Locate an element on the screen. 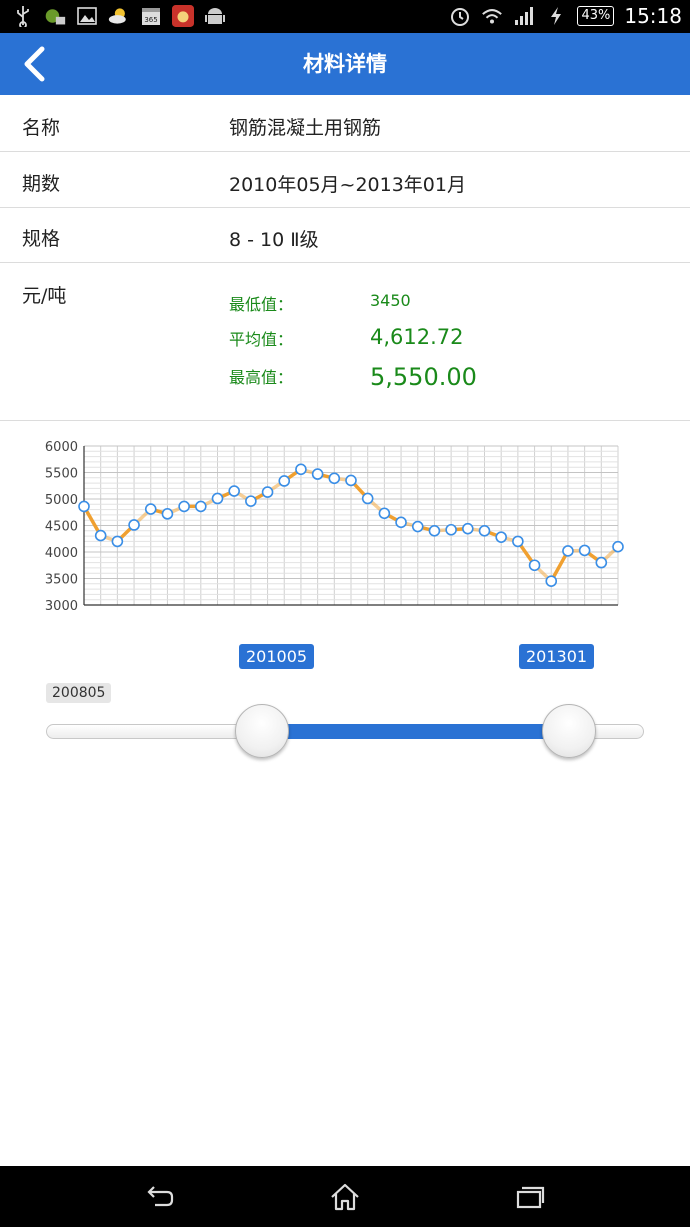  android-icon is located at coordinates (215, 16).